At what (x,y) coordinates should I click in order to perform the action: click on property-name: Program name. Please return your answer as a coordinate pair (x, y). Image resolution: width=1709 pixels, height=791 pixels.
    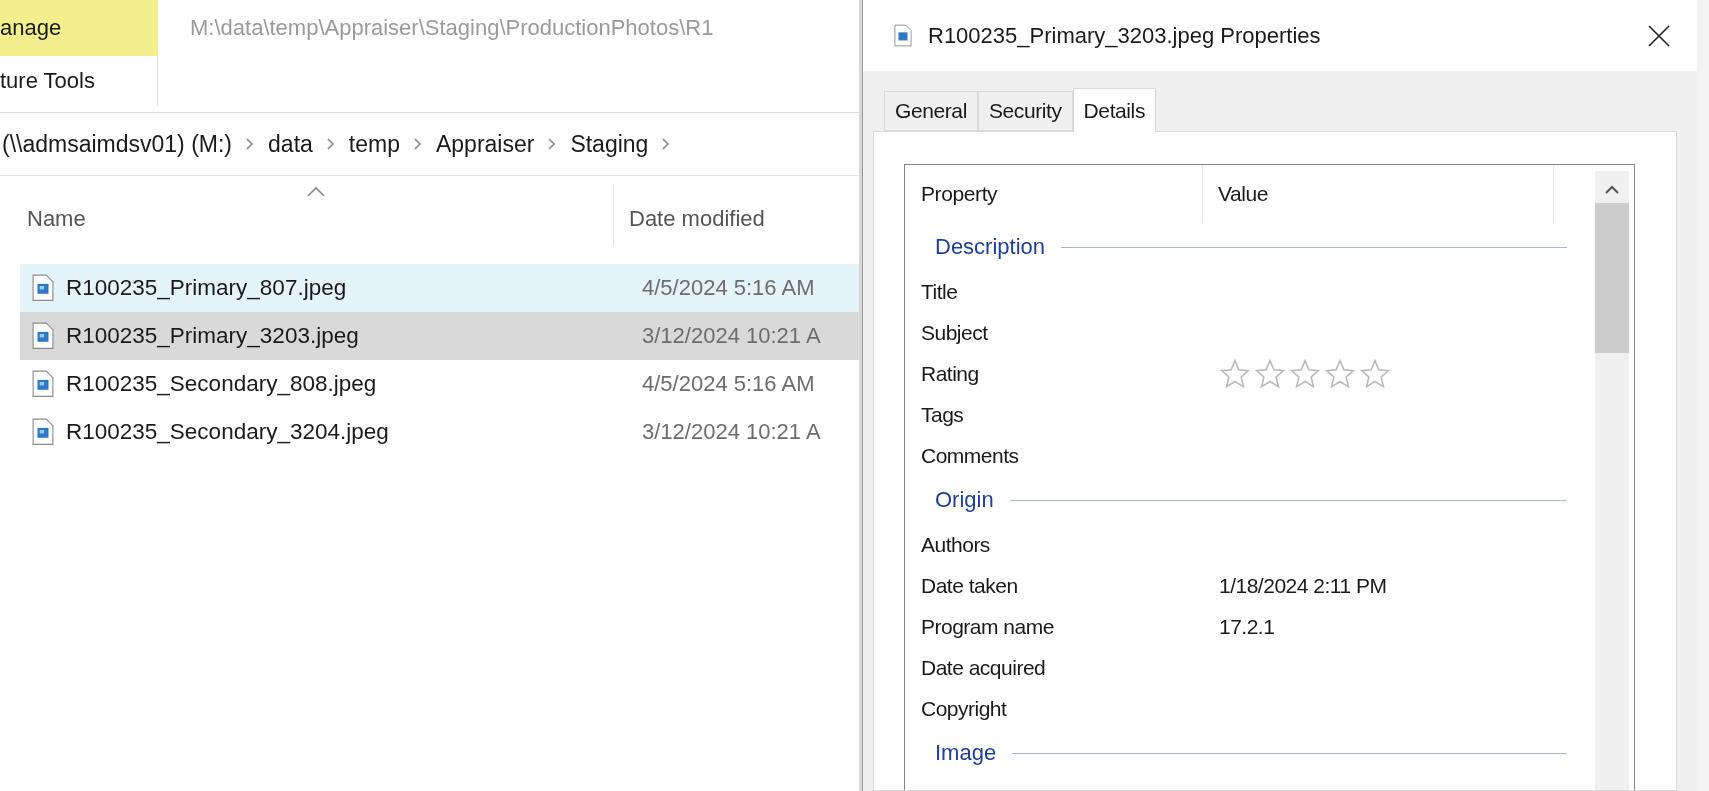
    Looking at the image, I should click on (988, 626).